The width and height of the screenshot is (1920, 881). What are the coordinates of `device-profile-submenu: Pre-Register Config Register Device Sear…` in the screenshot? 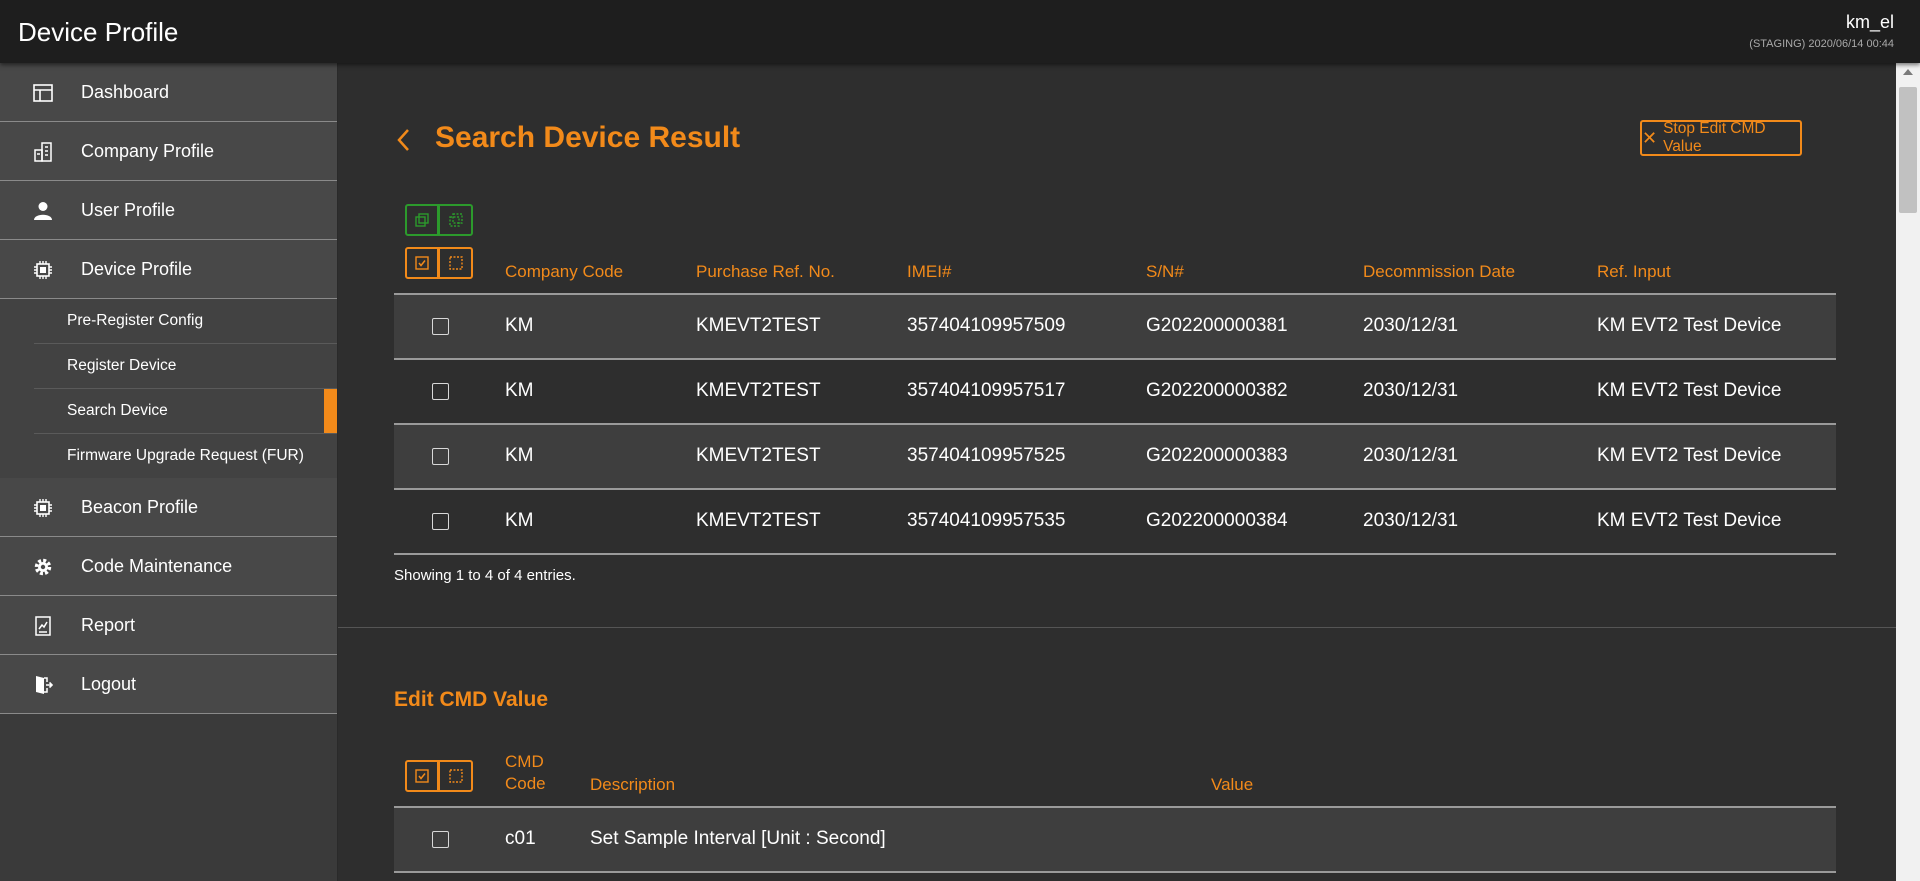 It's located at (168, 388).